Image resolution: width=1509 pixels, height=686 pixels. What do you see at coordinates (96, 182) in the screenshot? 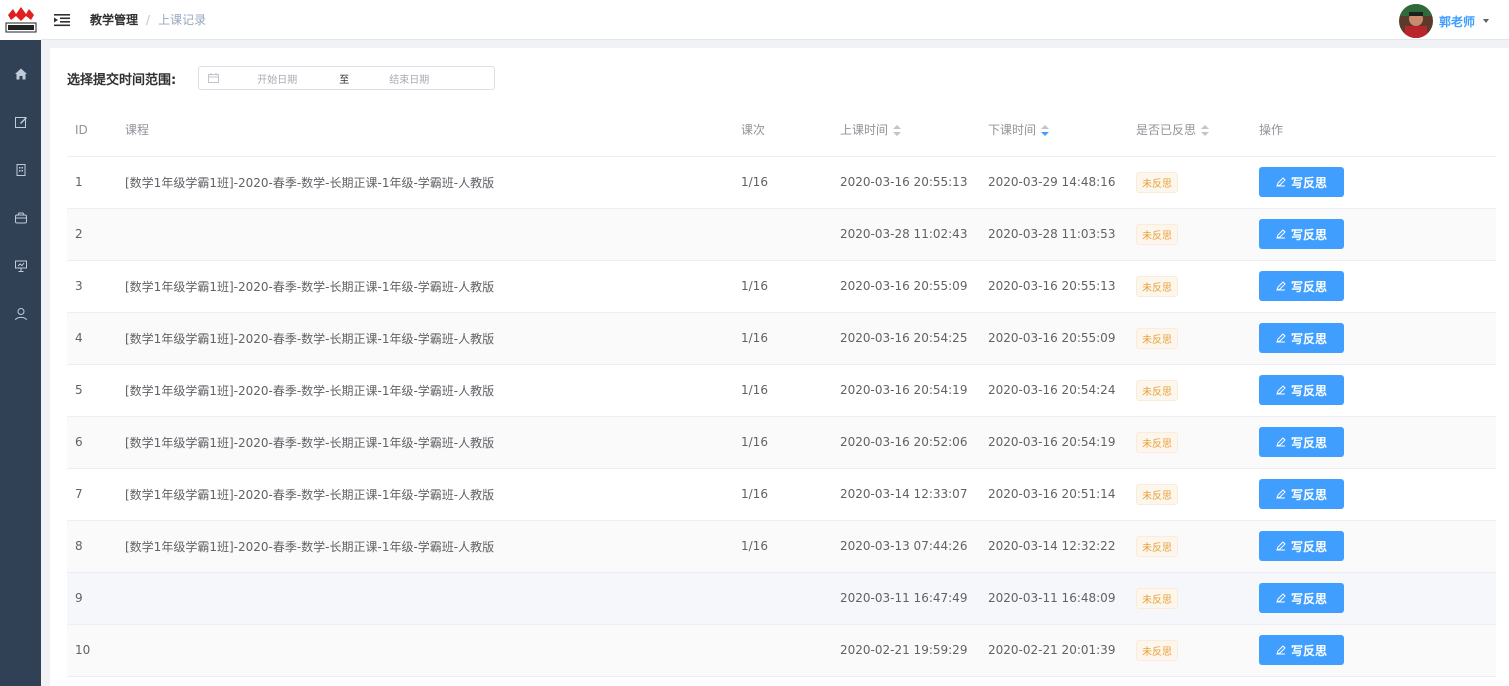
I see `cell-id: 1` at bounding box center [96, 182].